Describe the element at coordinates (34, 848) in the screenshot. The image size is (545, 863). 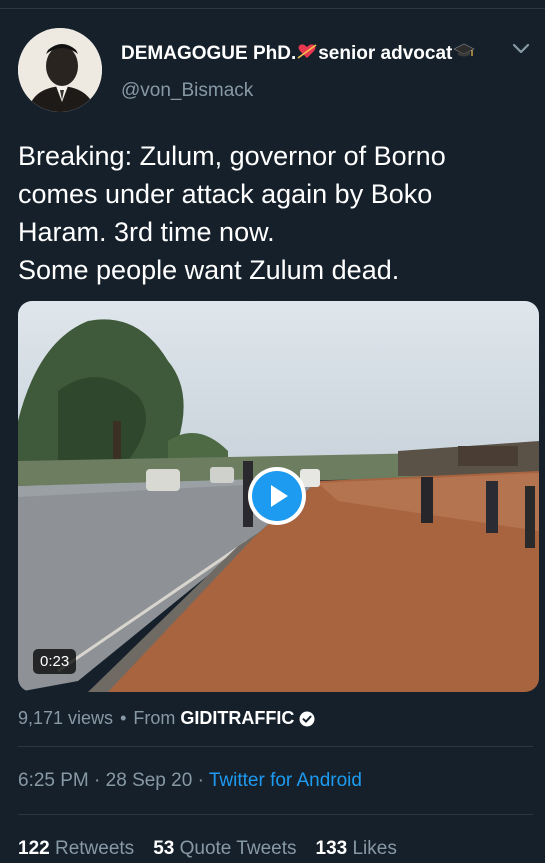
I see `retweets-count: 122` at that location.